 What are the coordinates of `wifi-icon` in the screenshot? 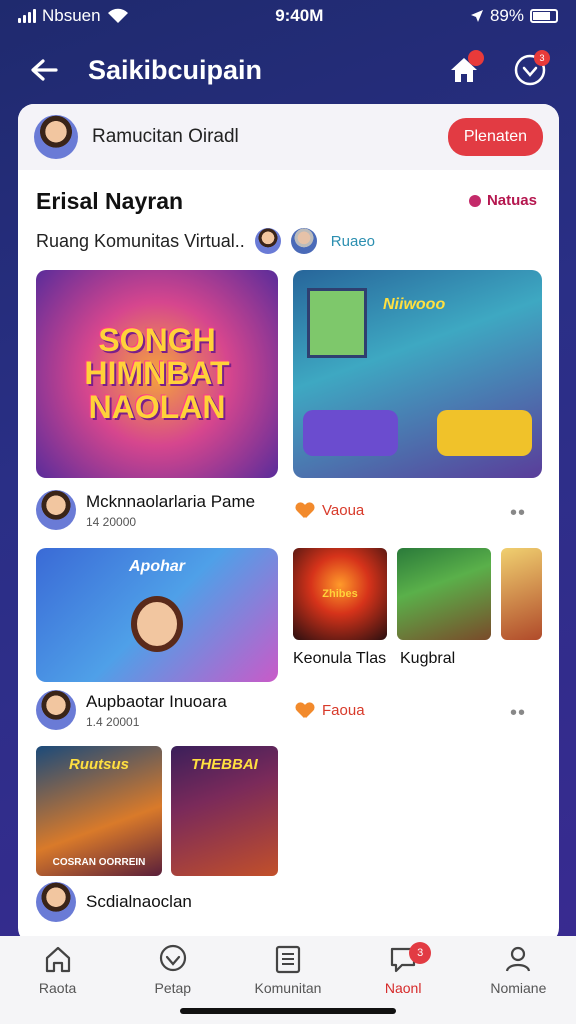 It's located at (117, 15).